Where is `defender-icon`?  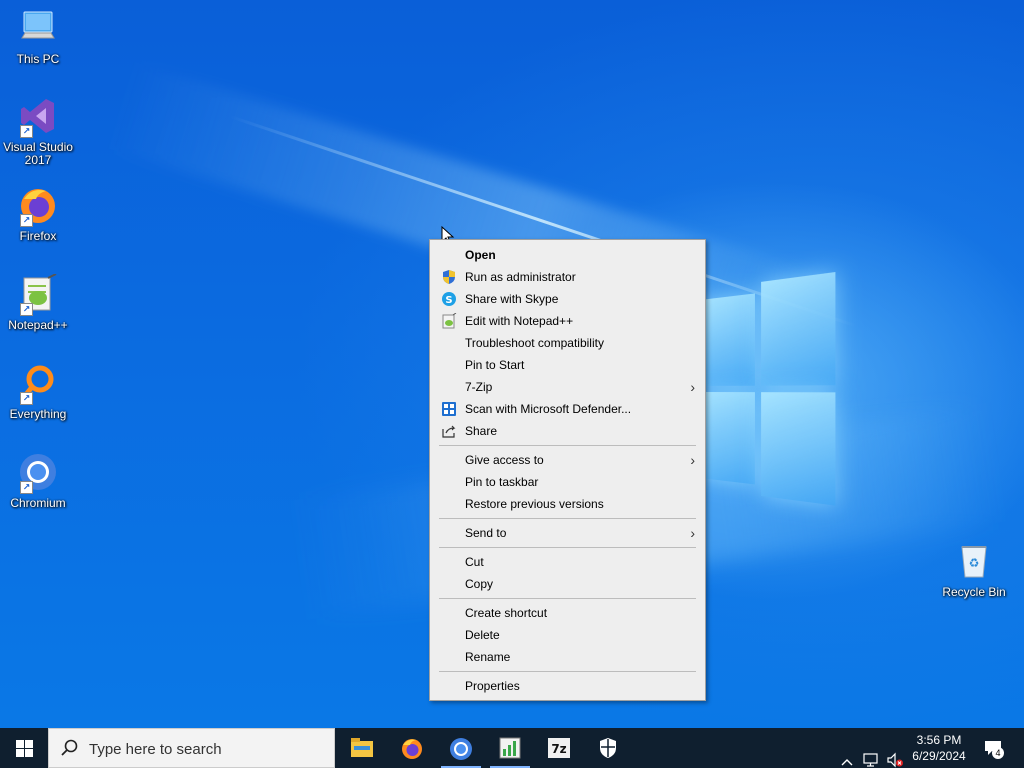
defender-icon is located at coordinates (449, 409).